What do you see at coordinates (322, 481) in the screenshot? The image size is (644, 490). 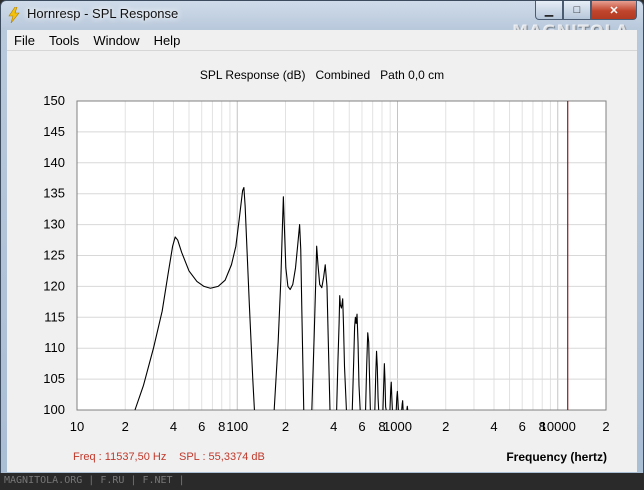 I see `status-bar: MAGNITOLA.ORG | F.RU | F.NET |` at bounding box center [322, 481].